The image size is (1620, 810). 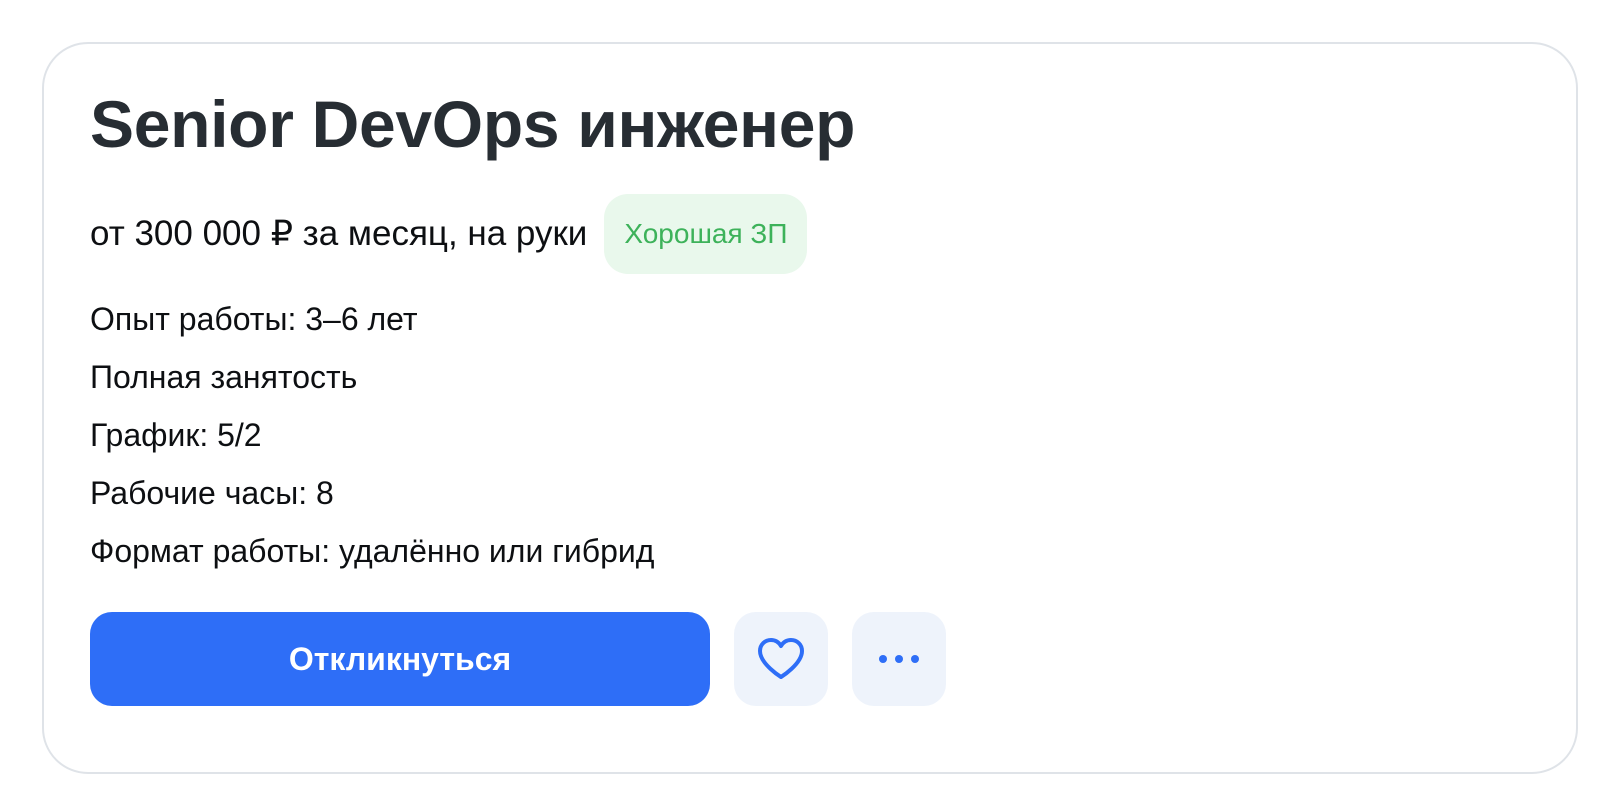 What do you see at coordinates (212, 493) in the screenshot?
I see `detail-working-hours: Рабочие часы: 8` at bounding box center [212, 493].